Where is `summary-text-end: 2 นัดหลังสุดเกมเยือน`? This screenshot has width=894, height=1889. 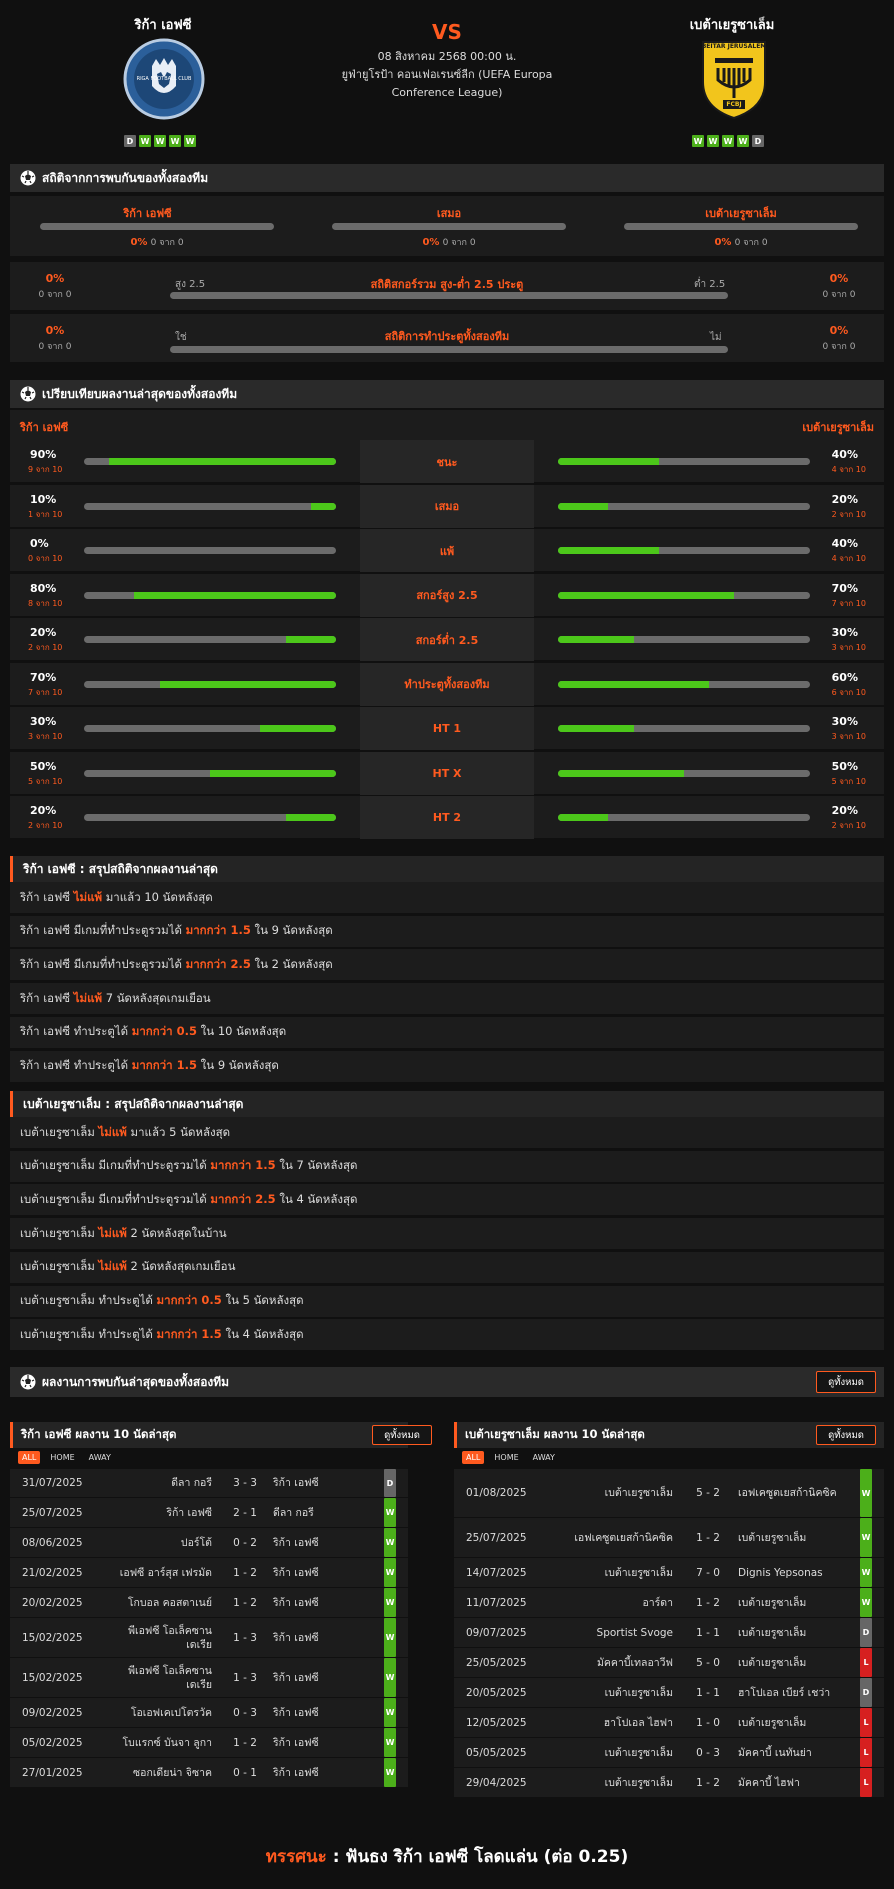
summary-text-end: 2 นัดหลังสุดเกมเยือน is located at coordinates (181, 1266).